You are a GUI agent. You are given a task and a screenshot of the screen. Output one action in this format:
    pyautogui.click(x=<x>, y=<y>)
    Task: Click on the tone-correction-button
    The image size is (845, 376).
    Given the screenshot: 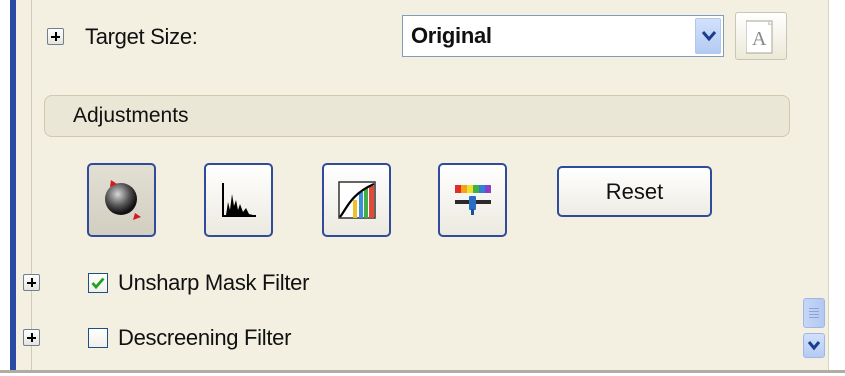 What is the action you would take?
    pyautogui.click(x=356, y=200)
    